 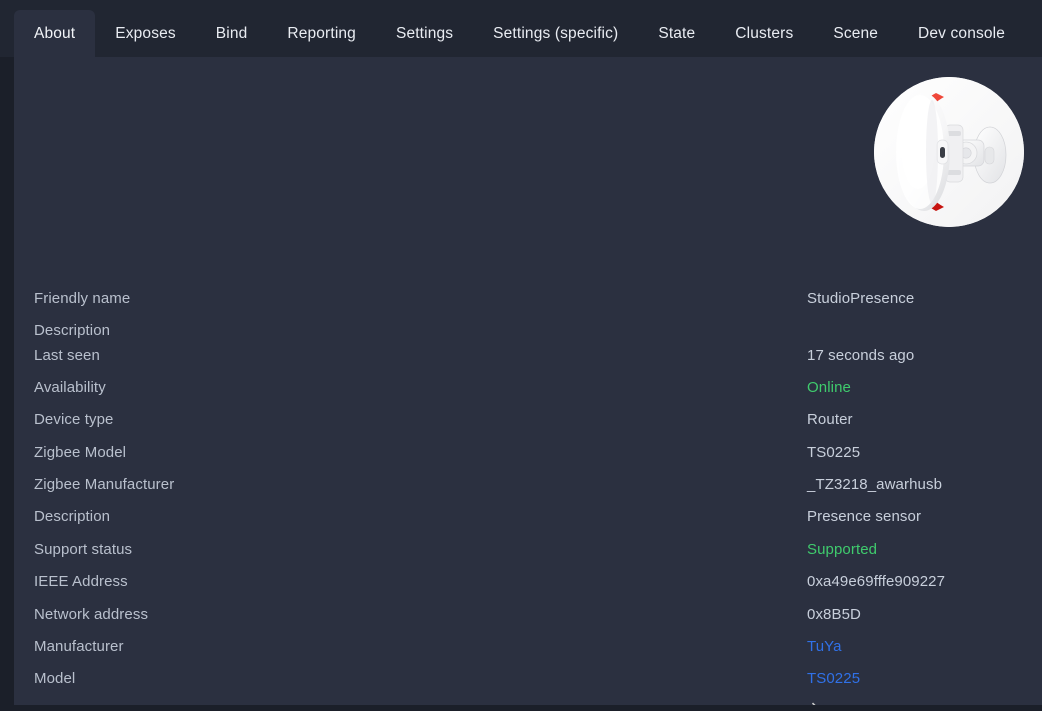 What do you see at coordinates (80, 452) in the screenshot?
I see `property-label: Zigbee Model` at bounding box center [80, 452].